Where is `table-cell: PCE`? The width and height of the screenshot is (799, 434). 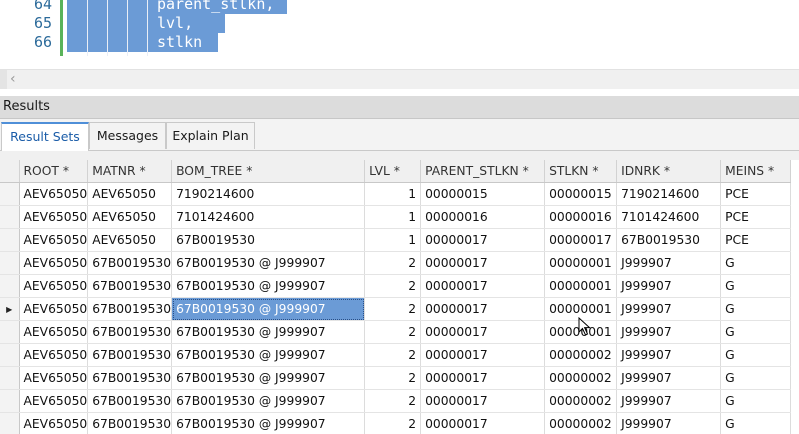
table-cell: PCE is located at coordinates (756, 240).